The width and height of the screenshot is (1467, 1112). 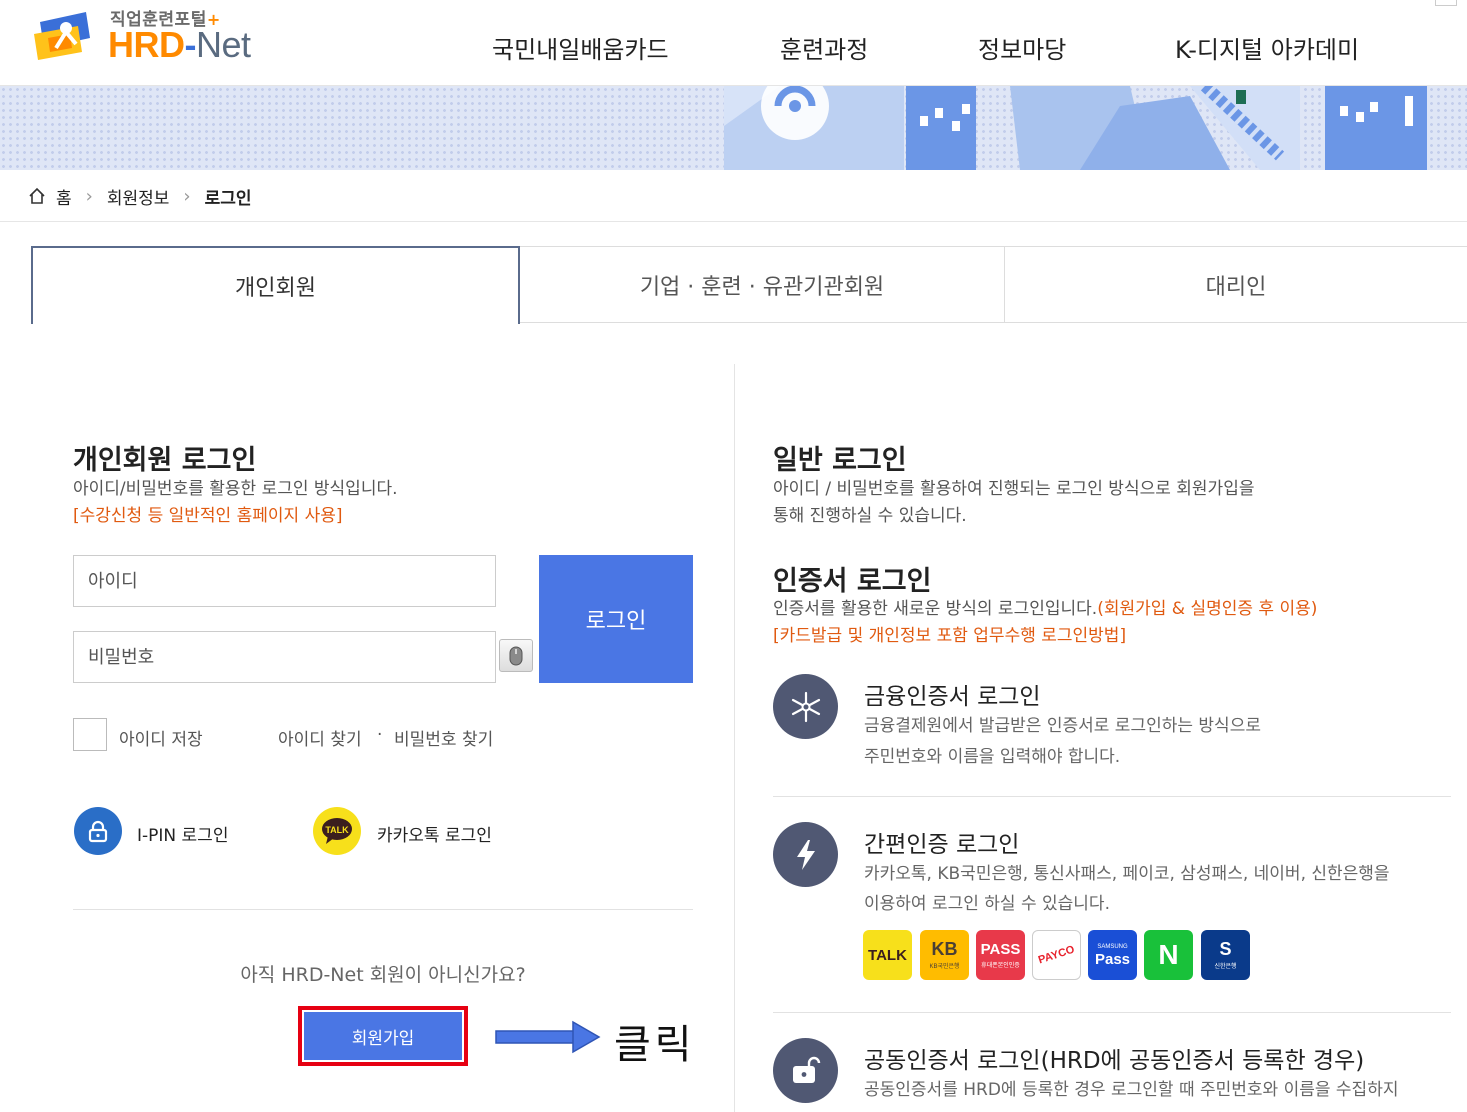 What do you see at coordinates (950, 636) in the screenshot?
I see `cert-login-note: [카드발급 및 개인정보 포함 업무수행 로그인방법]` at bounding box center [950, 636].